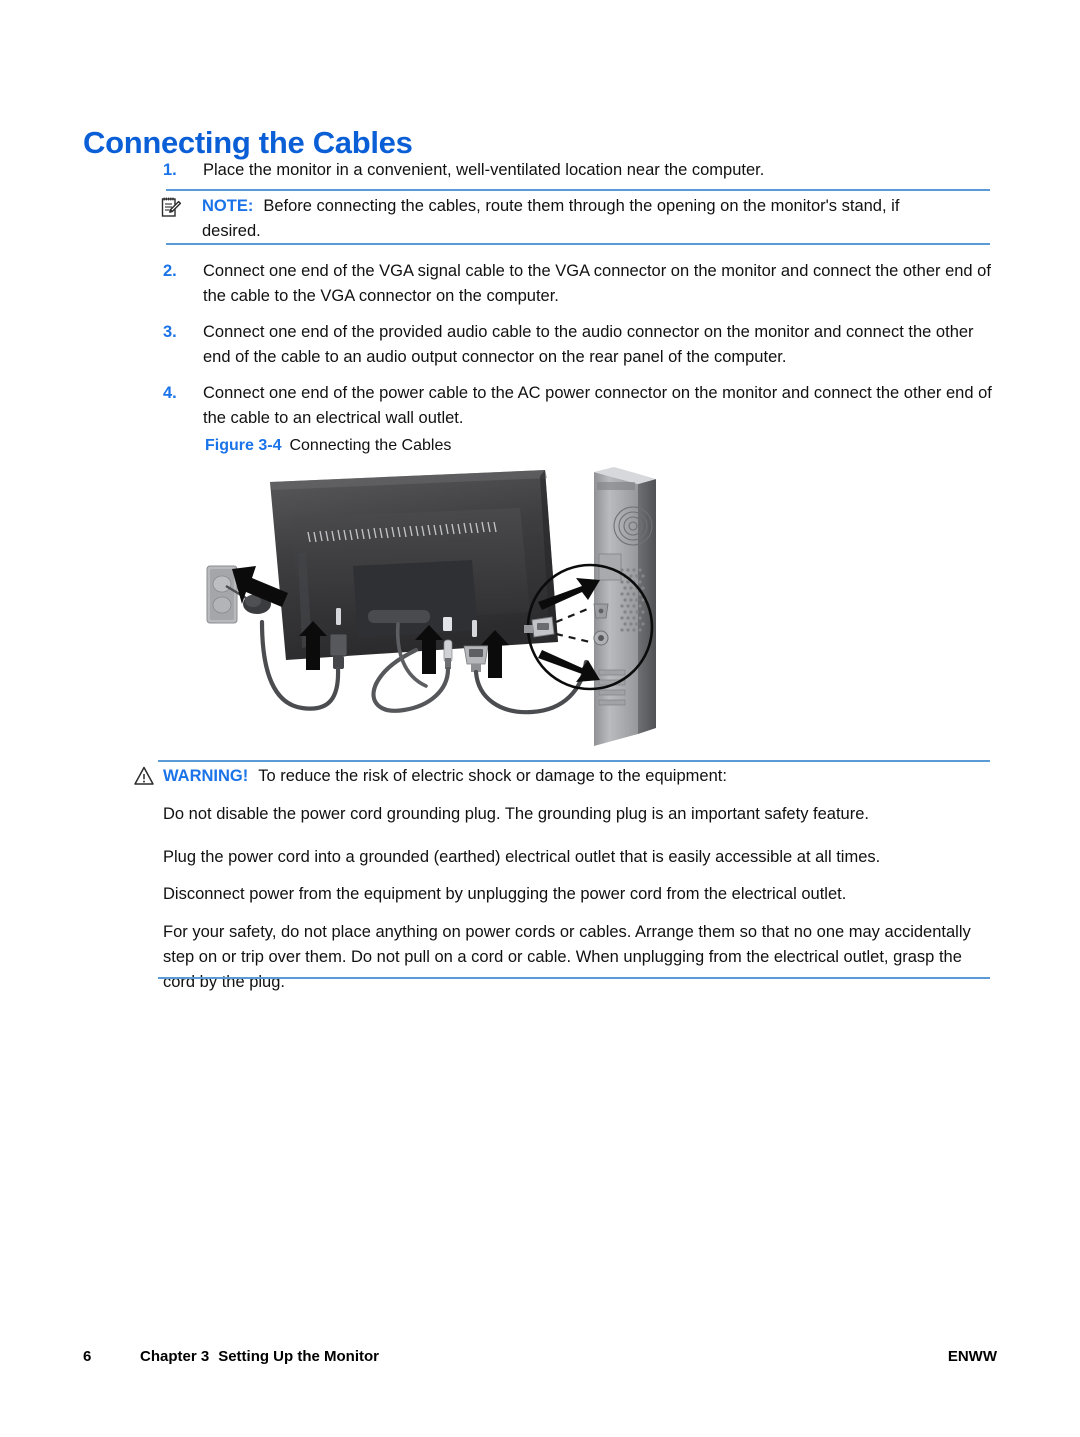 The height and width of the screenshot is (1437, 1080). I want to click on footer-chapter-title: Setting Up the Monitor, so click(298, 1356).